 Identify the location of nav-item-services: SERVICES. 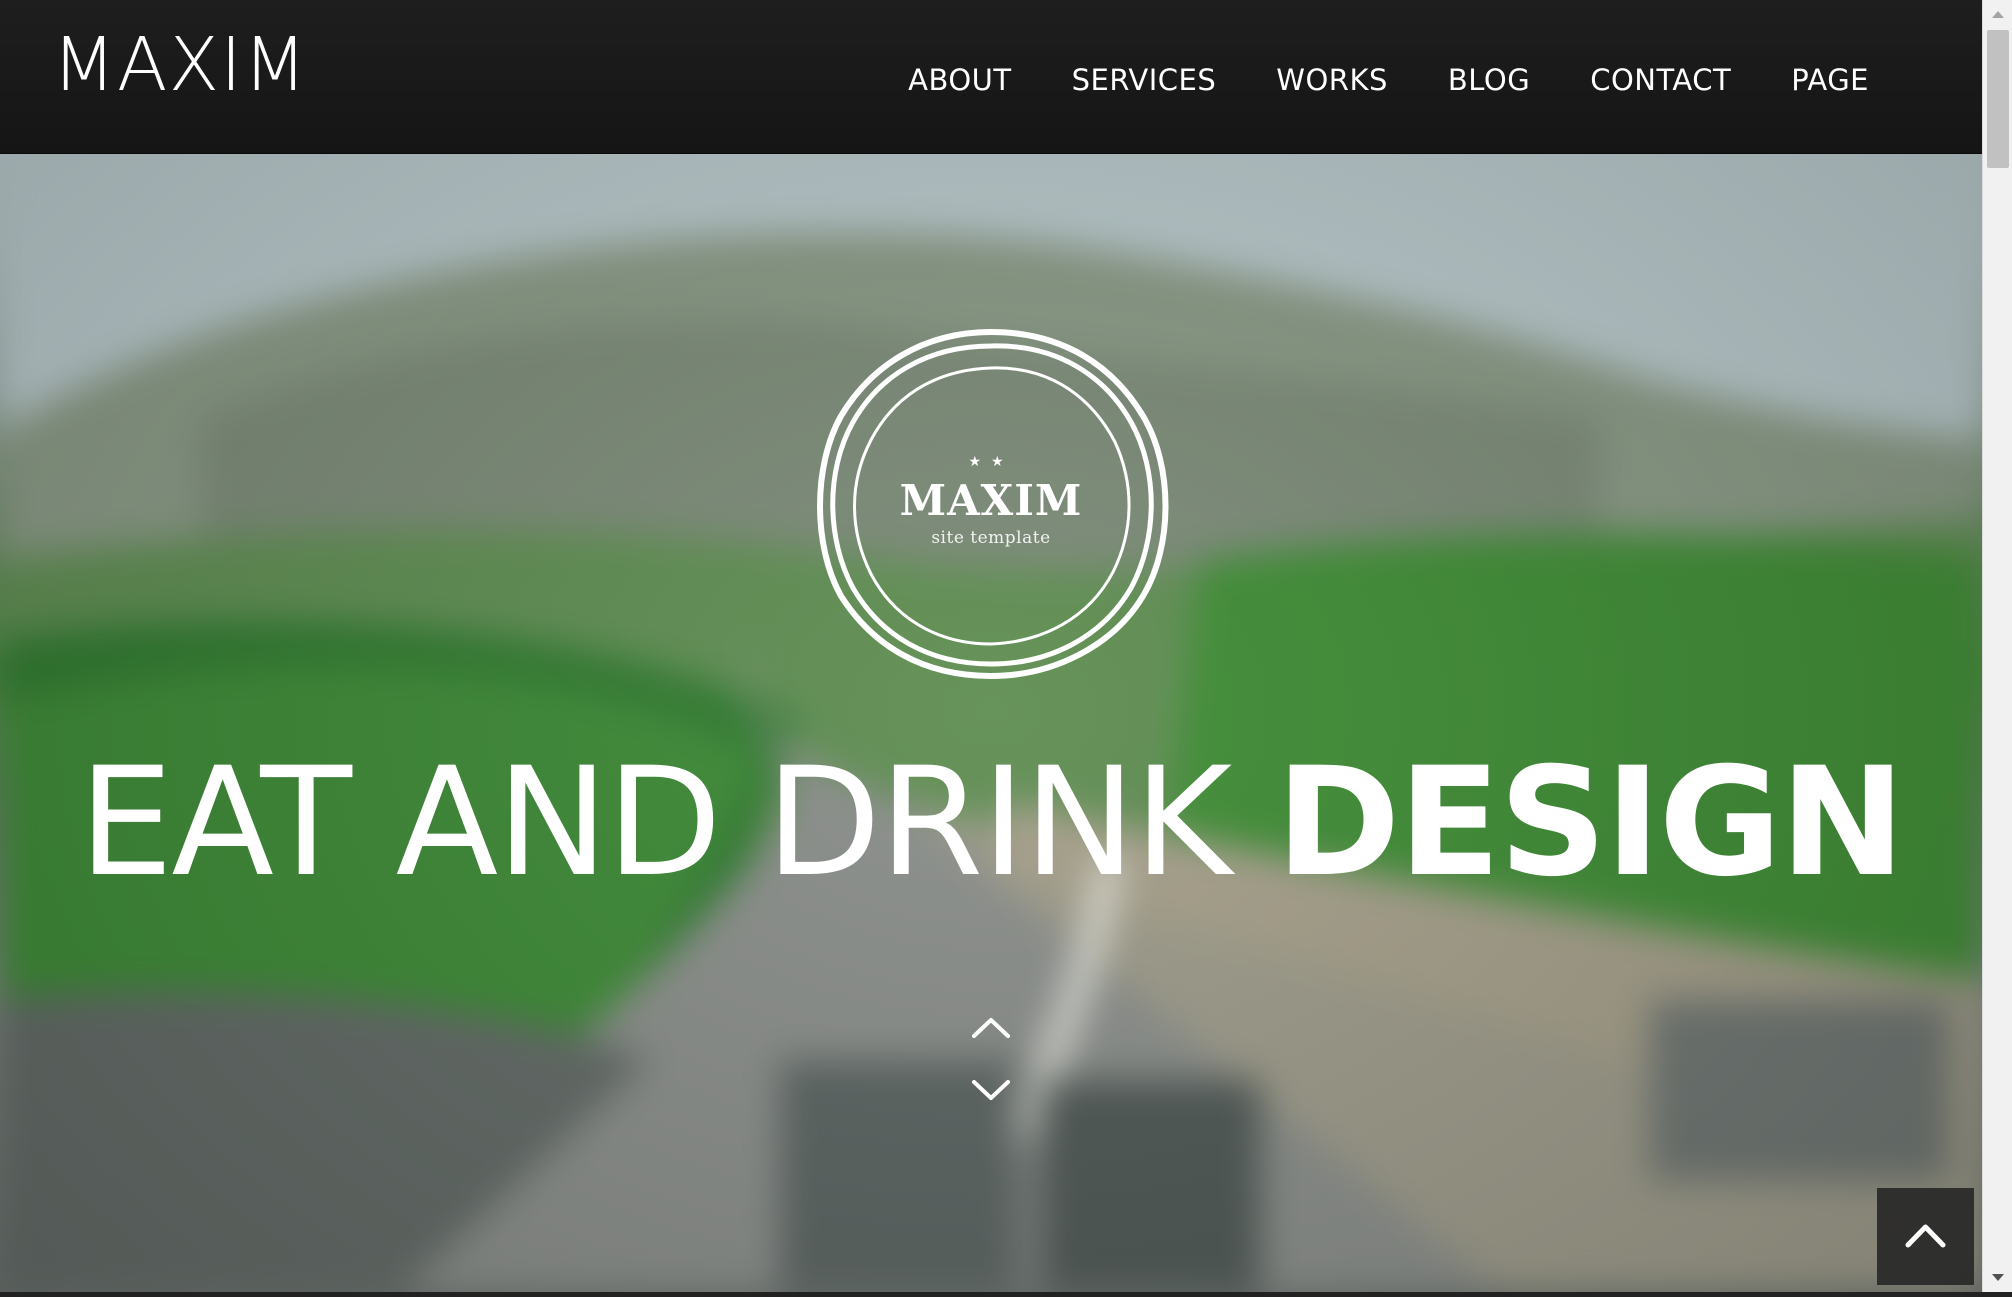
(1144, 80).